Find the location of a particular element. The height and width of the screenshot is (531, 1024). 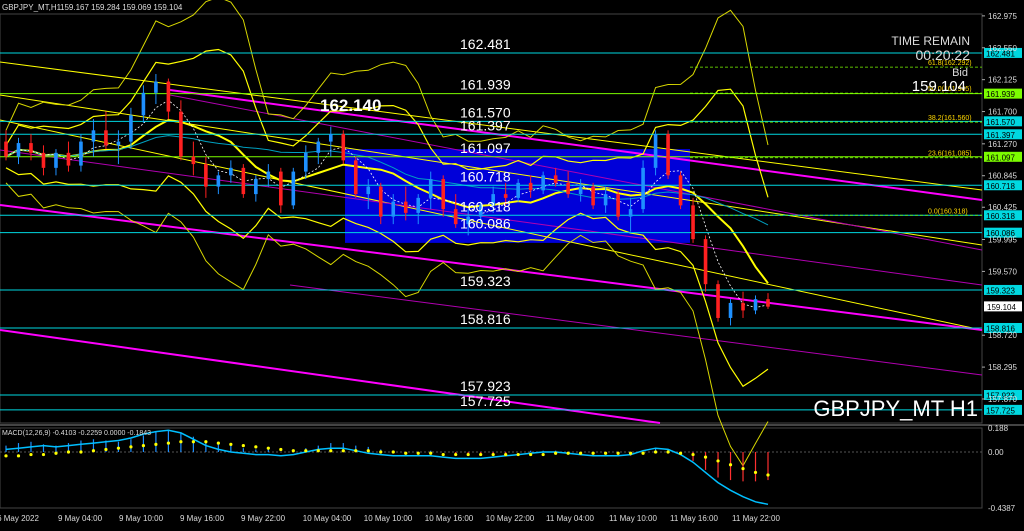

level-label: 160.318 is located at coordinates (485, 206).